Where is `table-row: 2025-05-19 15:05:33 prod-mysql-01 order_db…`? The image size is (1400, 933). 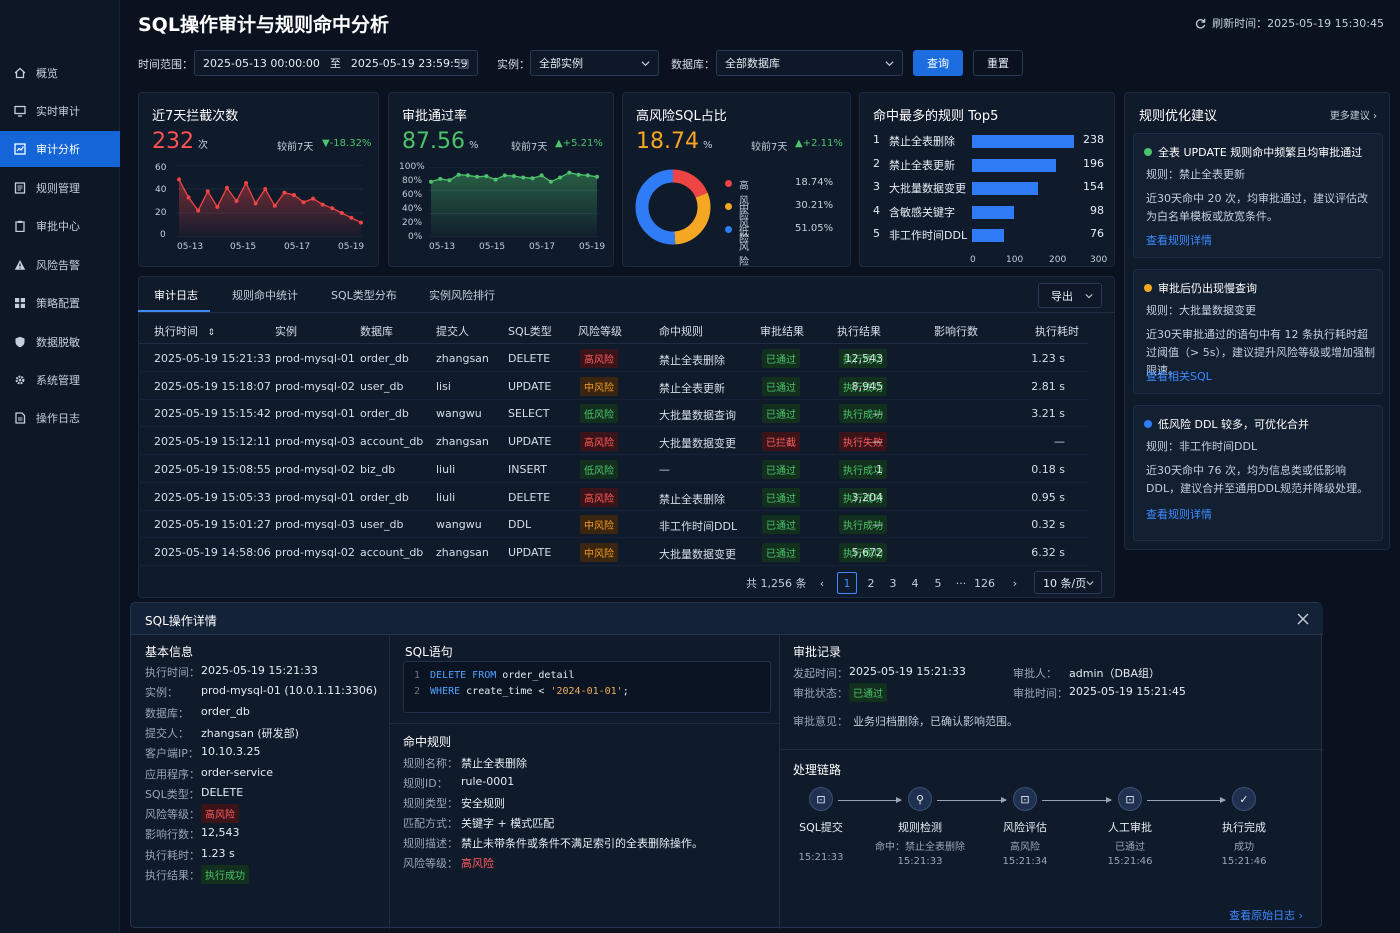
table-row: 2025-05-19 15:05:33 prod-mysql-01 order_db… is located at coordinates (613, 497).